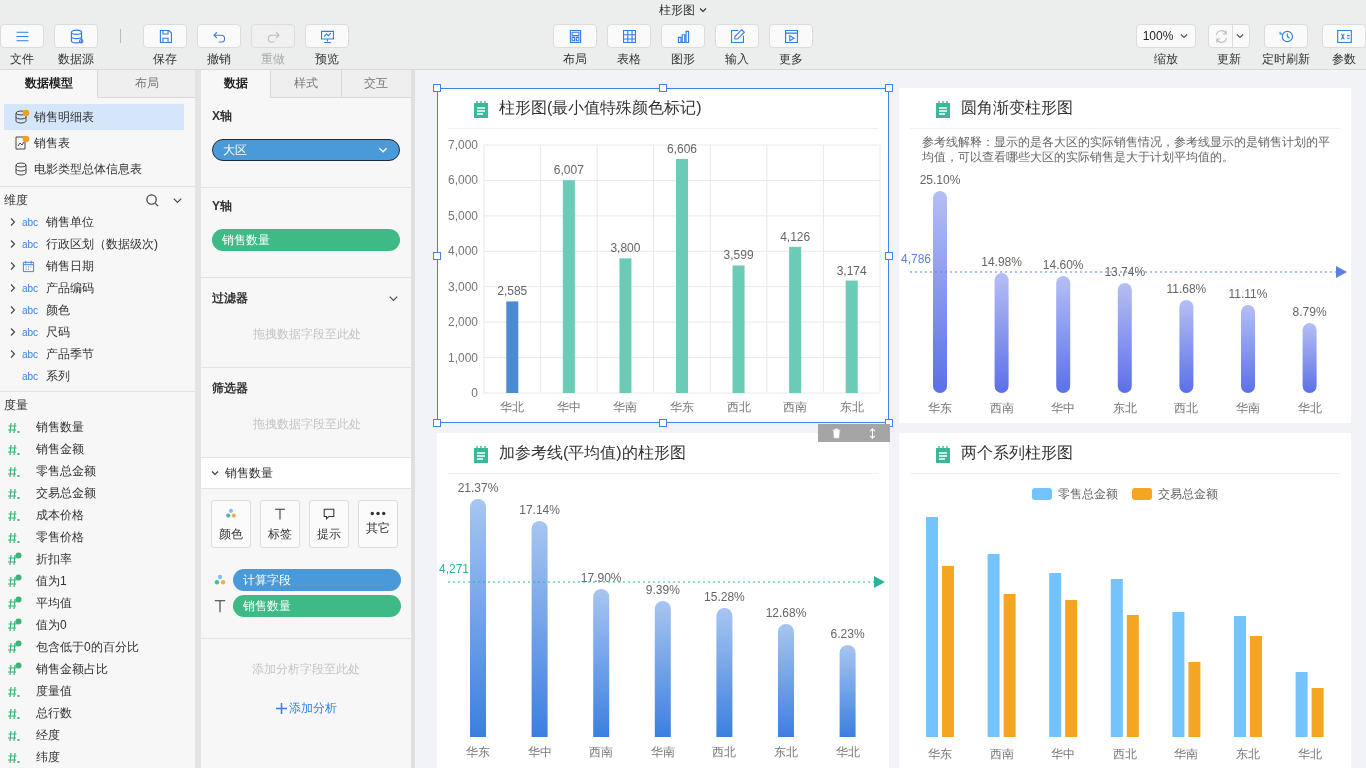 The width and height of the screenshot is (1366, 768). Describe the element at coordinates (1344, 59) in the screenshot. I see `toolbar-label: 参数` at that location.